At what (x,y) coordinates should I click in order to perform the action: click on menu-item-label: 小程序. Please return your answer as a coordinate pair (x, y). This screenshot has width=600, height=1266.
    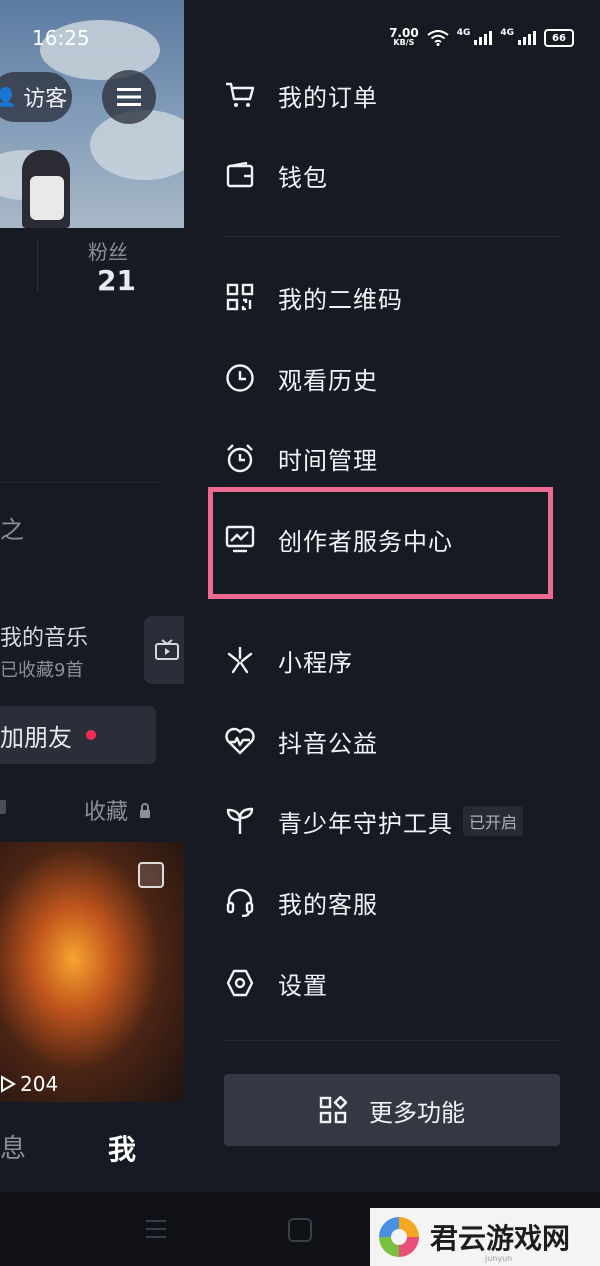
    Looking at the image, I should click on (315, 662).